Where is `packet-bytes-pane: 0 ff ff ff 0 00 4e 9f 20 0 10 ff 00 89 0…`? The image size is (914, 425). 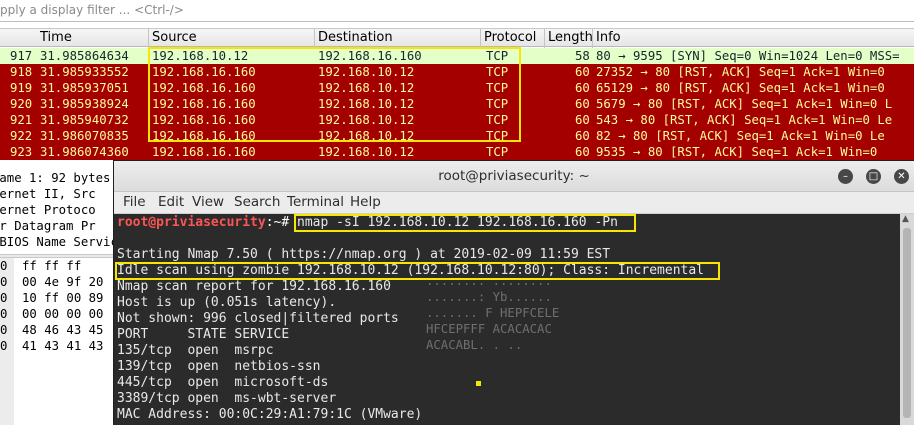
packet-bytes-pane: 0 ff ff ff 0 00 4e 9f 20 0 10 ff 00 89 0… is located at coordinates (60, 341).